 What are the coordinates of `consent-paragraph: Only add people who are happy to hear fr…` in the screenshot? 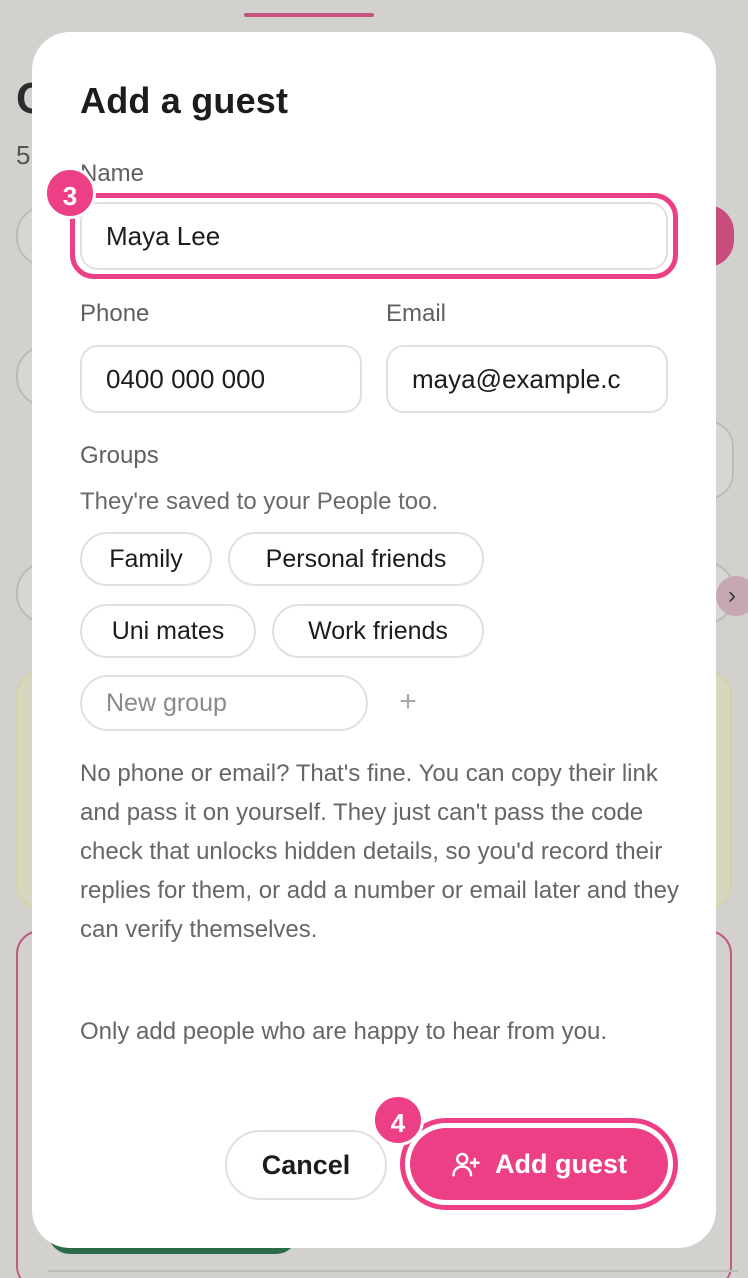 It's located at (343, 1031).